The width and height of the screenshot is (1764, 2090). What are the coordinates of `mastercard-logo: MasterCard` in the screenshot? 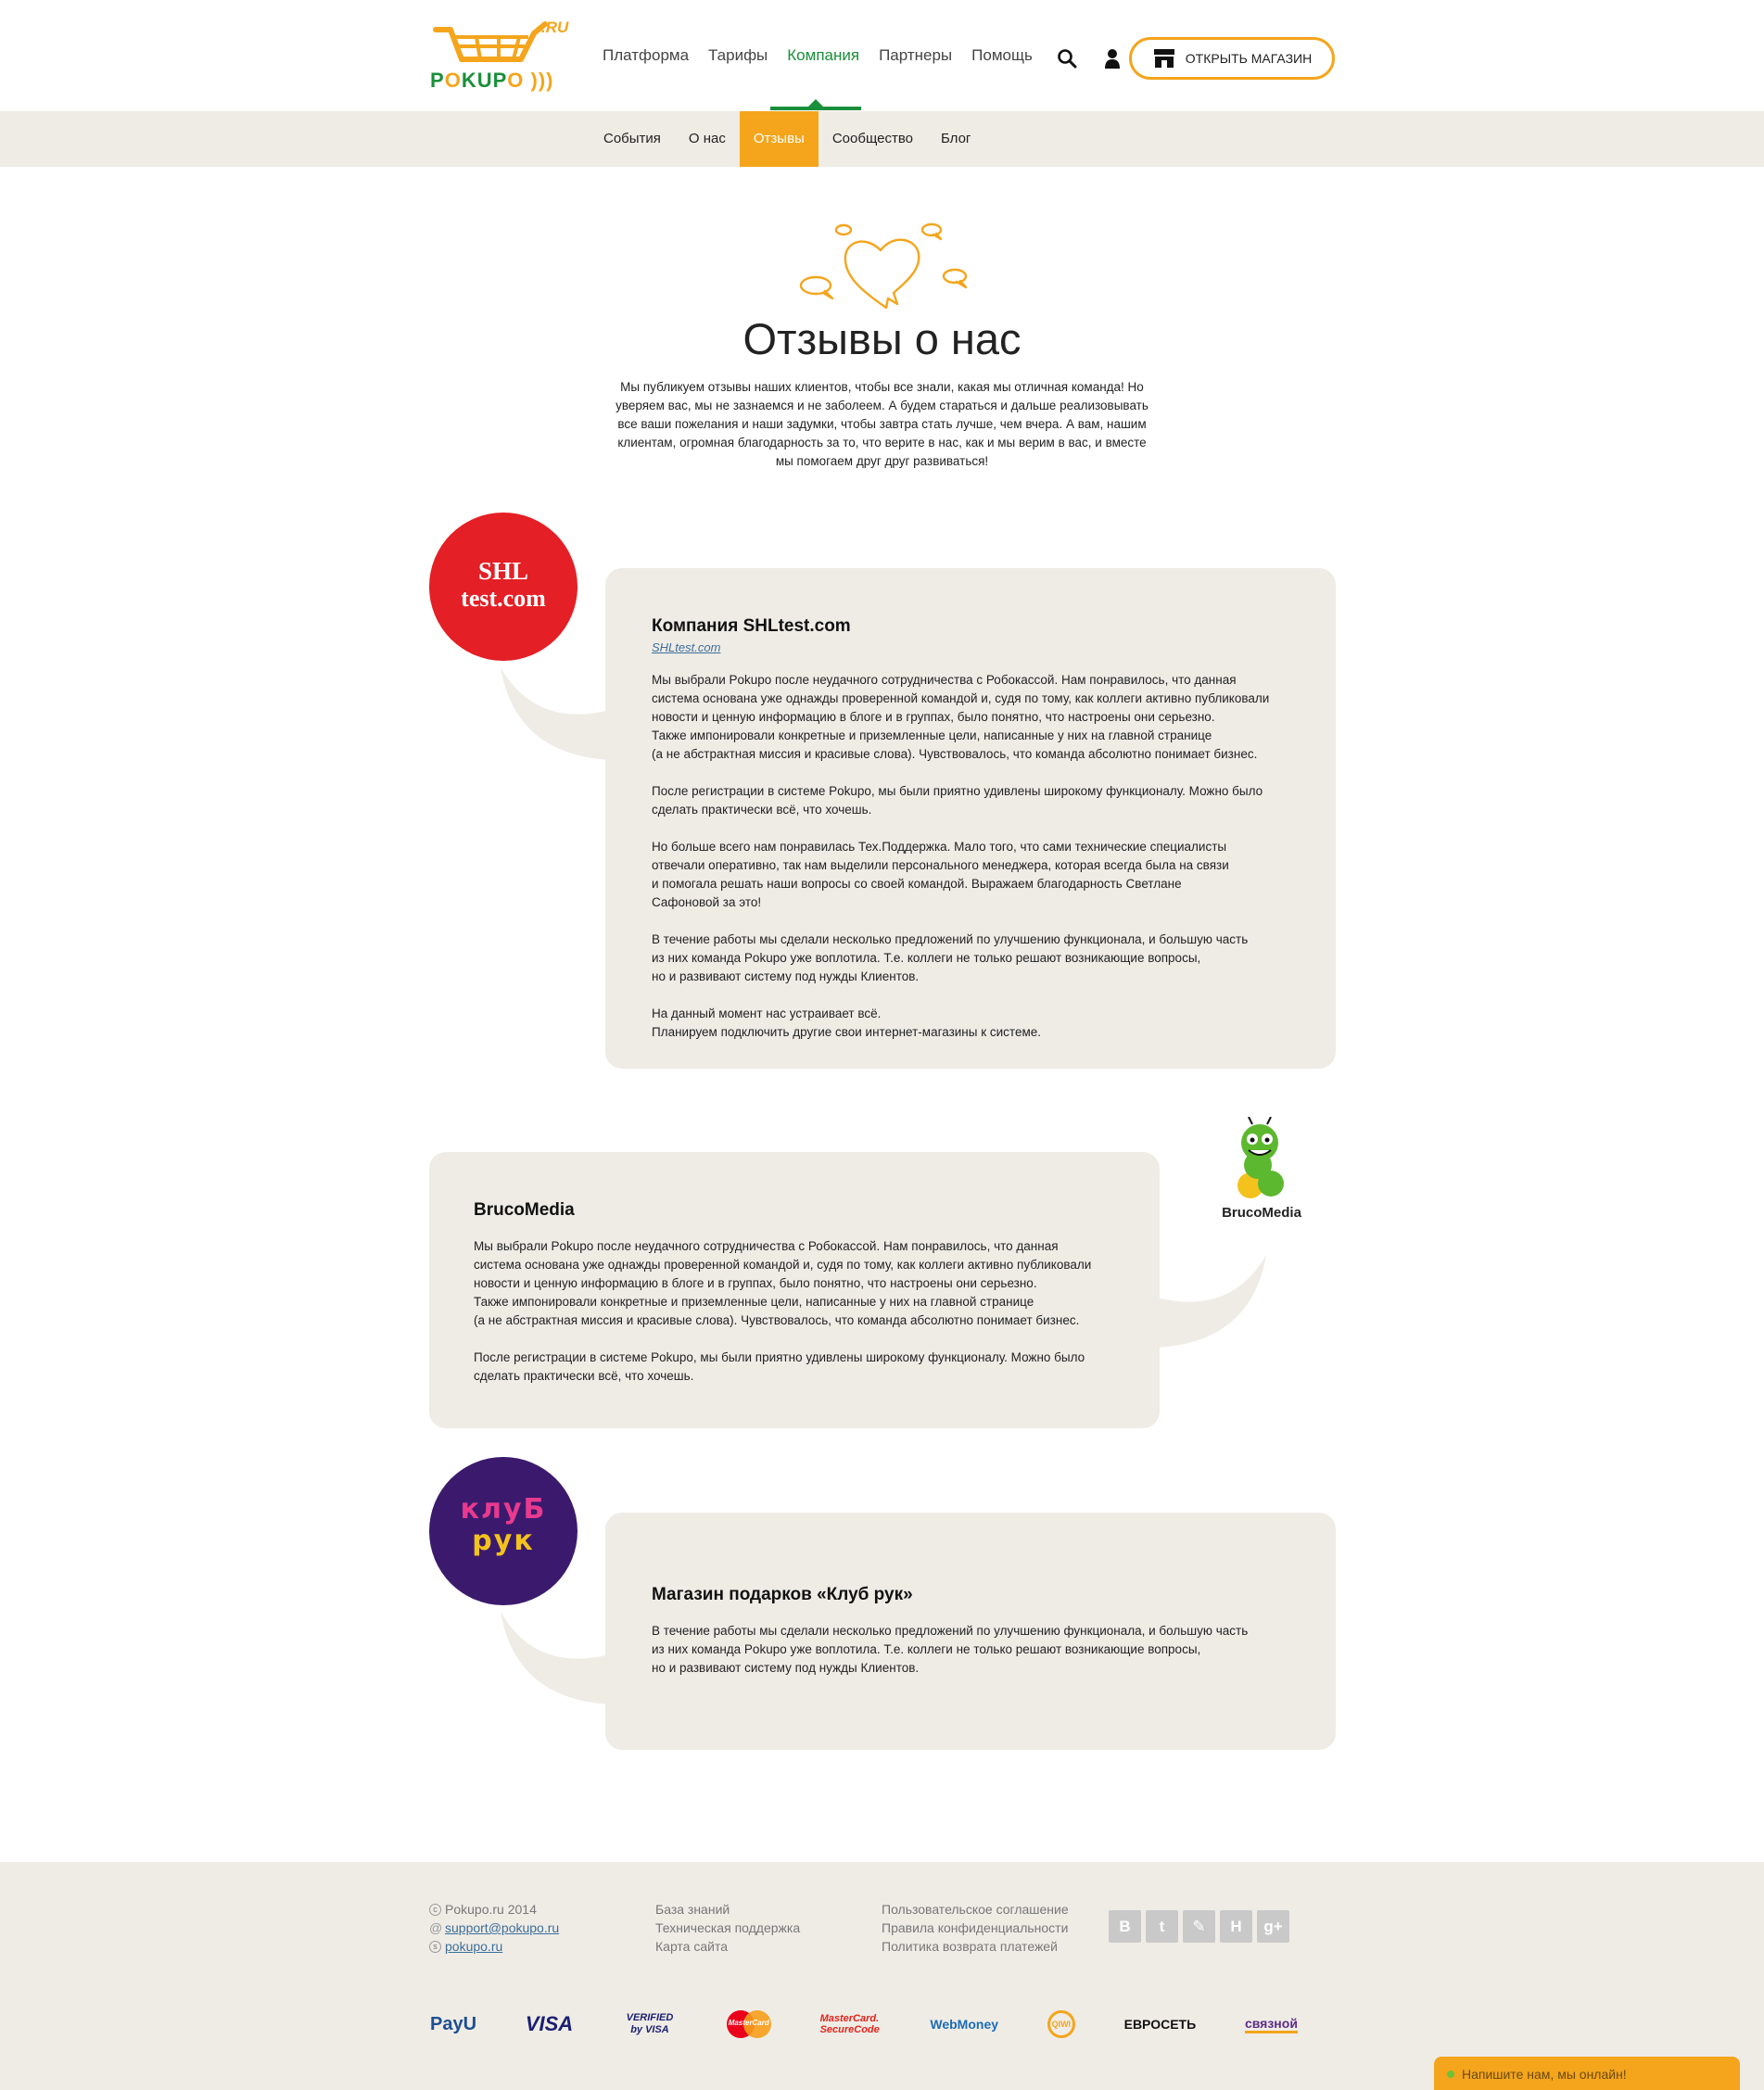 It's located at (749, 2024).